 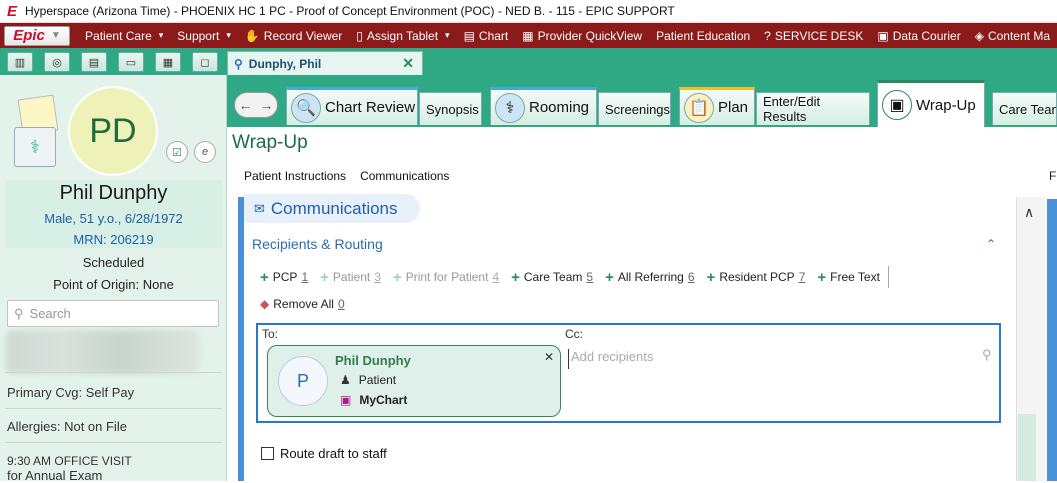 What do you see at coordinates (691, 277) in the screenshot?
I see `route-button-count: 6` at bounding box center [691, 277].